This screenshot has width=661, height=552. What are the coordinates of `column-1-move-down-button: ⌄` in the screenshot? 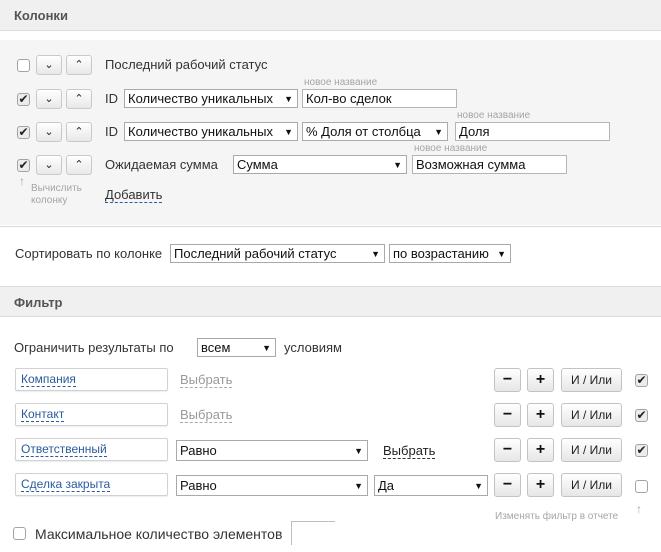 It's located at (49, 65).